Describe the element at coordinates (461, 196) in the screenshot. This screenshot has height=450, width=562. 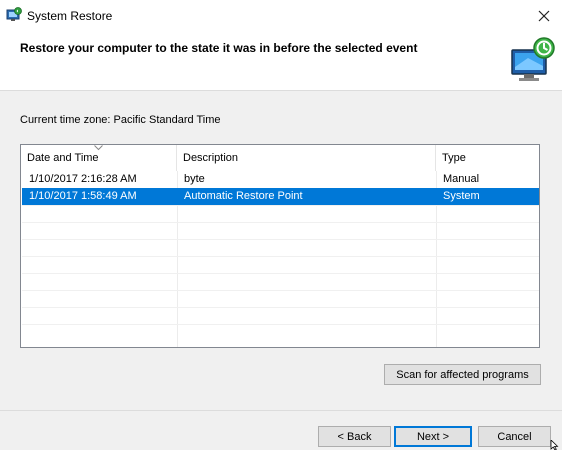
I see `row-type: System` at that location.